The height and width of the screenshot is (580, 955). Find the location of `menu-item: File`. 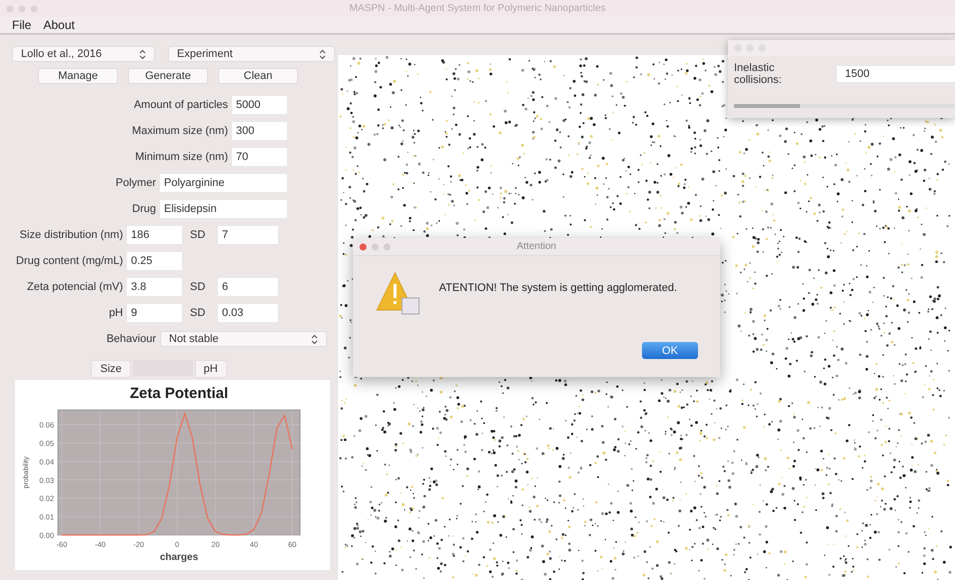

menu-item: File is located at coordinates (22, 25).